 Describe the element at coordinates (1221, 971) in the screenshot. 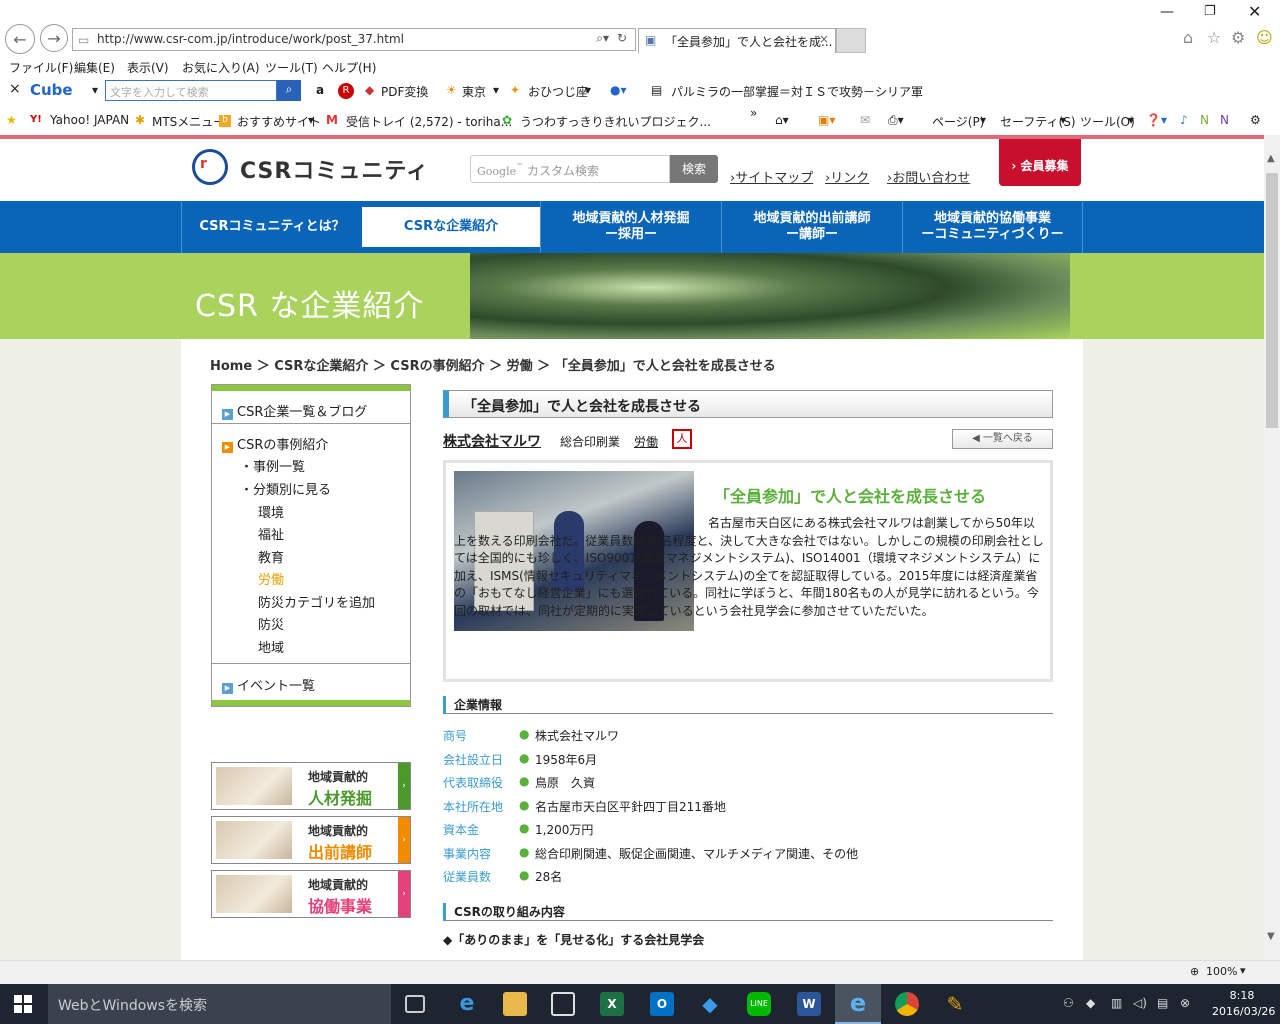

I see `zoom-level: 100%` at that location.